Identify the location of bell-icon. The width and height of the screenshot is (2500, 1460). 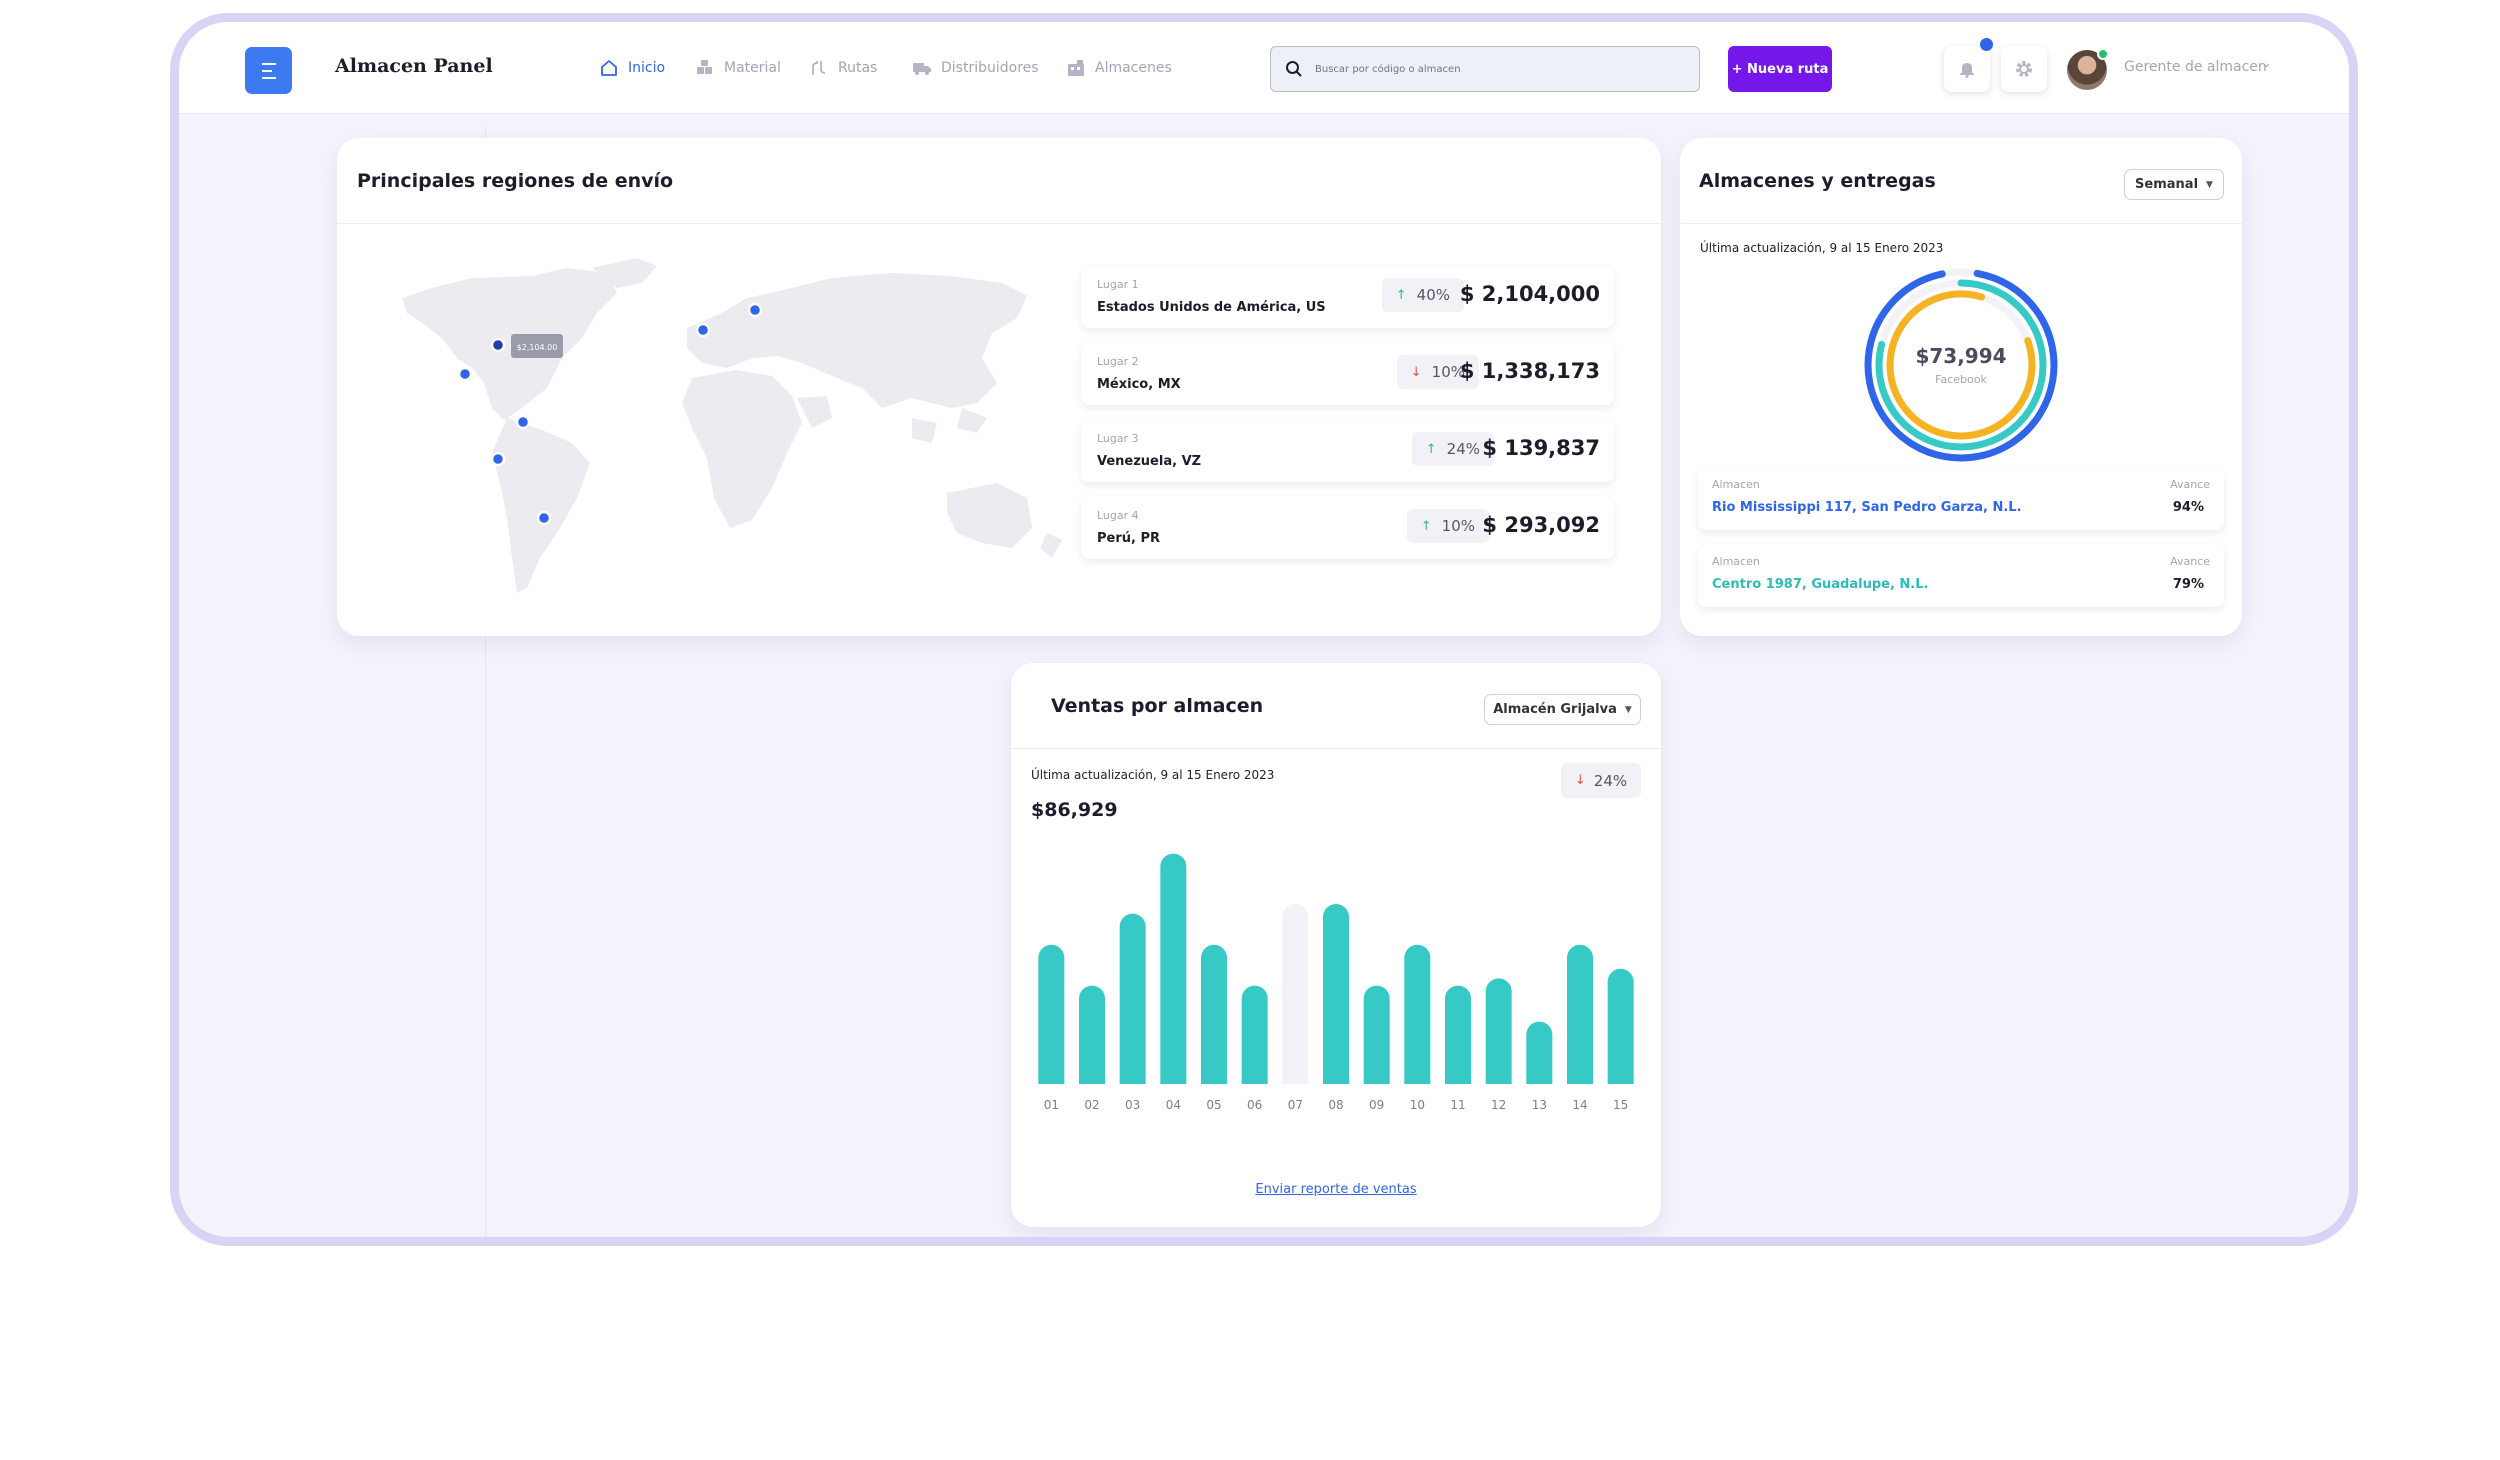
(1967, 70).